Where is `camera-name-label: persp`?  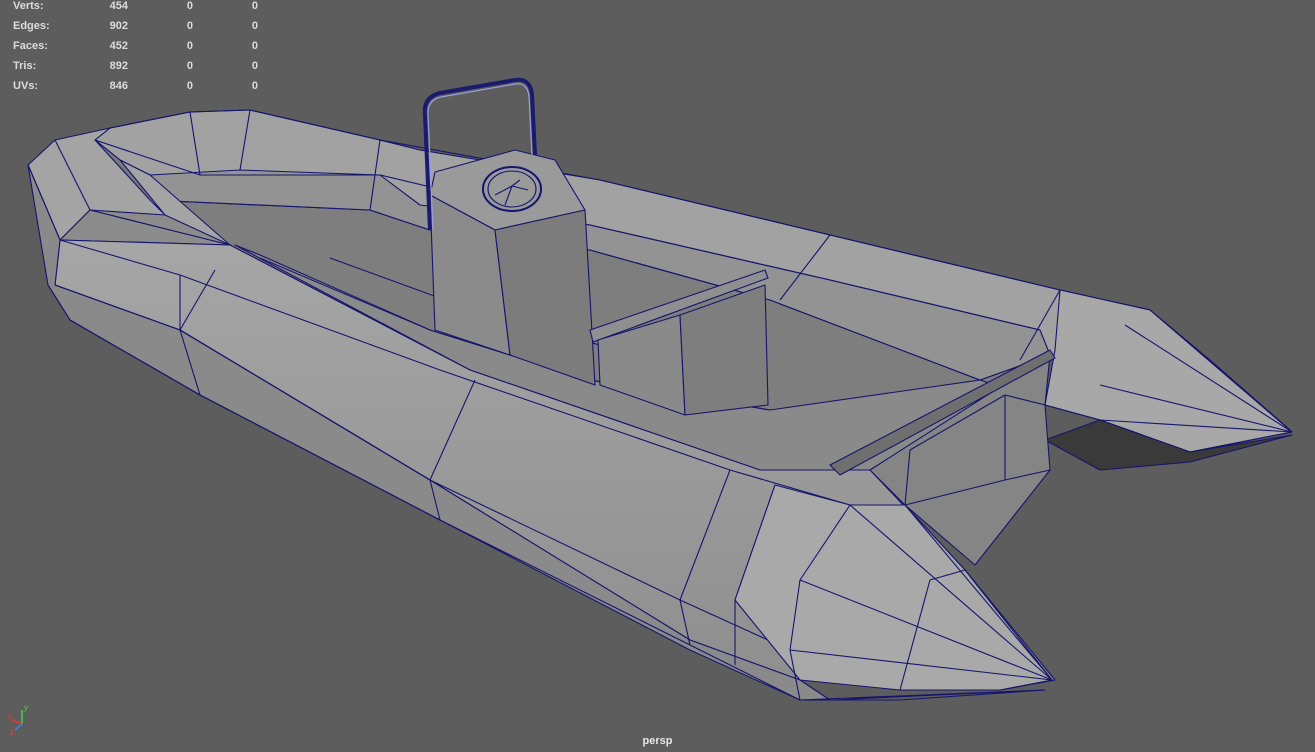 camera-name-label: persp is located at coordinates (657, 741).